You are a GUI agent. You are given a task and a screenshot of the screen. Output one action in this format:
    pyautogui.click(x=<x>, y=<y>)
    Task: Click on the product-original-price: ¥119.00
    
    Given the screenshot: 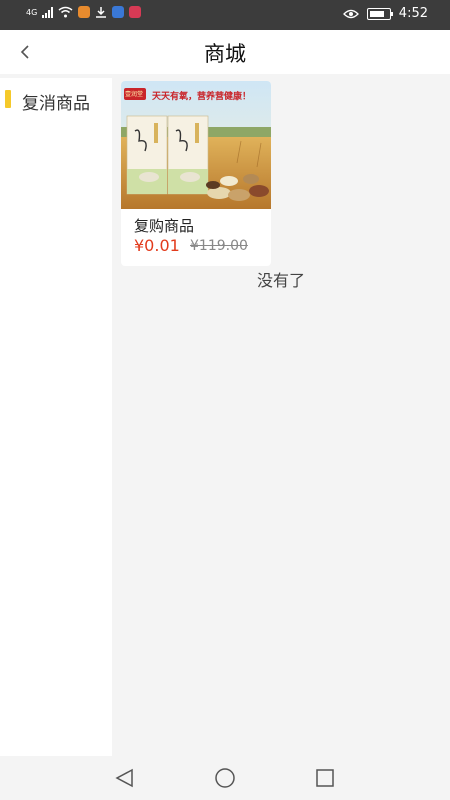 What is the action you would take?
    pyautogui.click(x=219, y=246)
    